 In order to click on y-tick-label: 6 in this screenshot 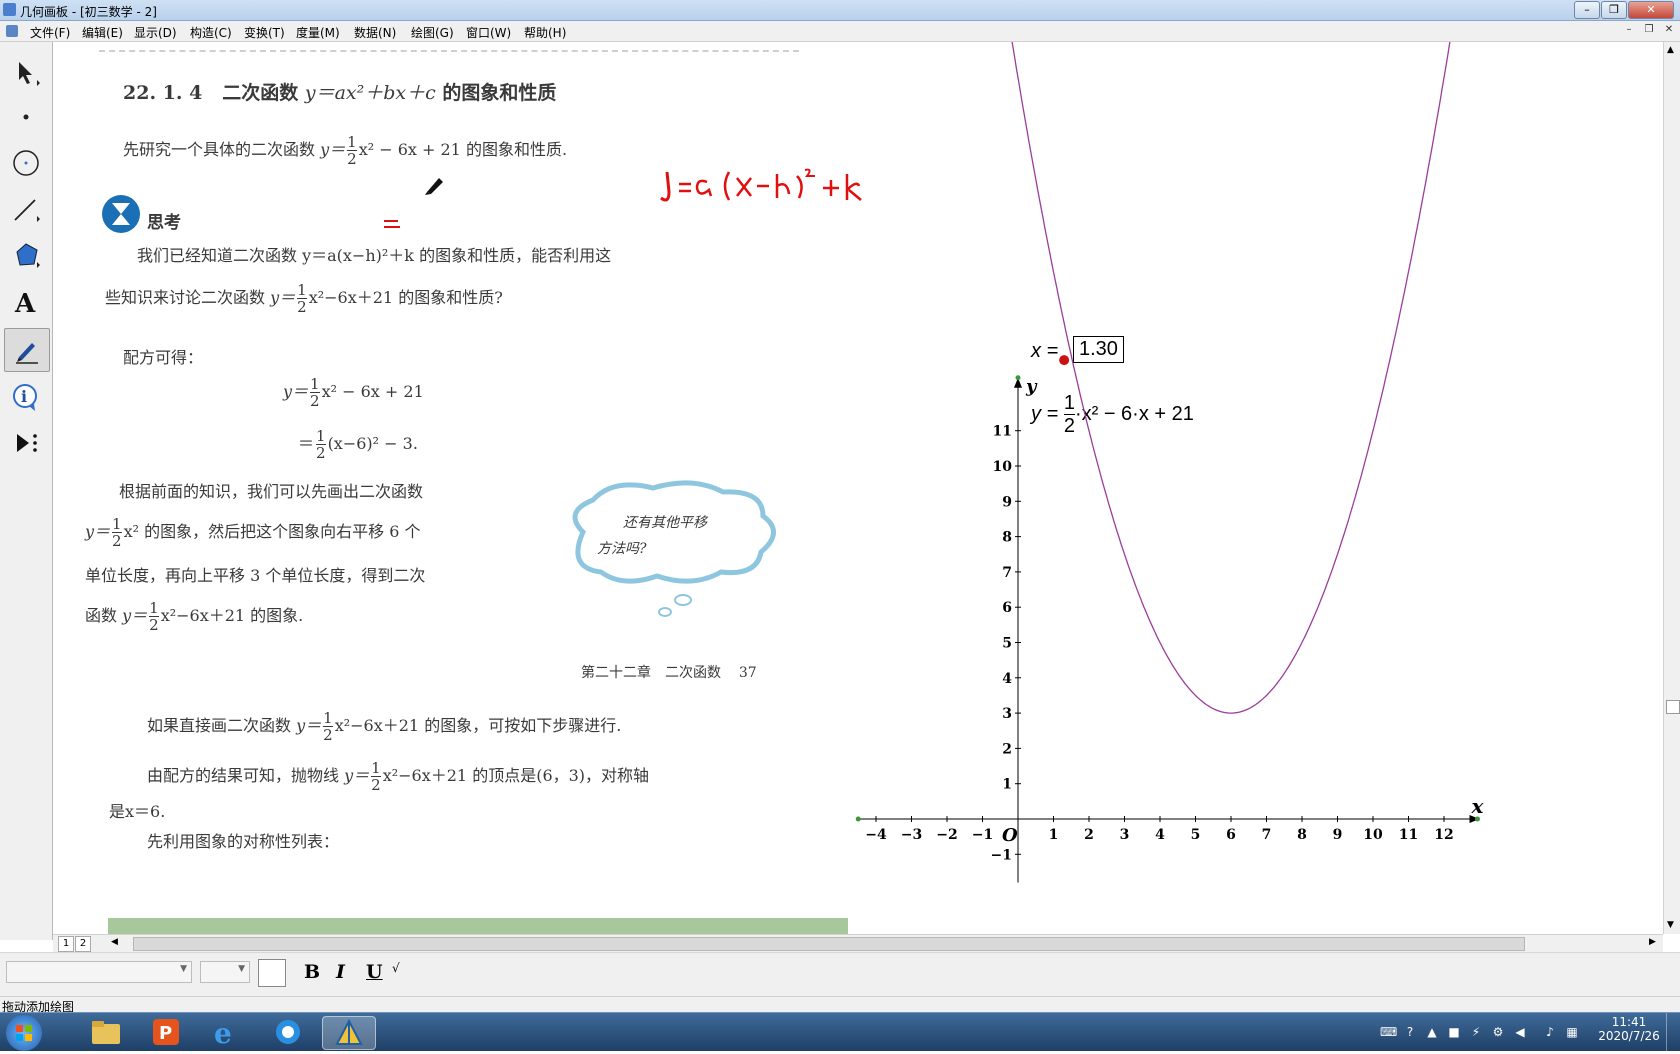, I will do `click(1007, 608)`.